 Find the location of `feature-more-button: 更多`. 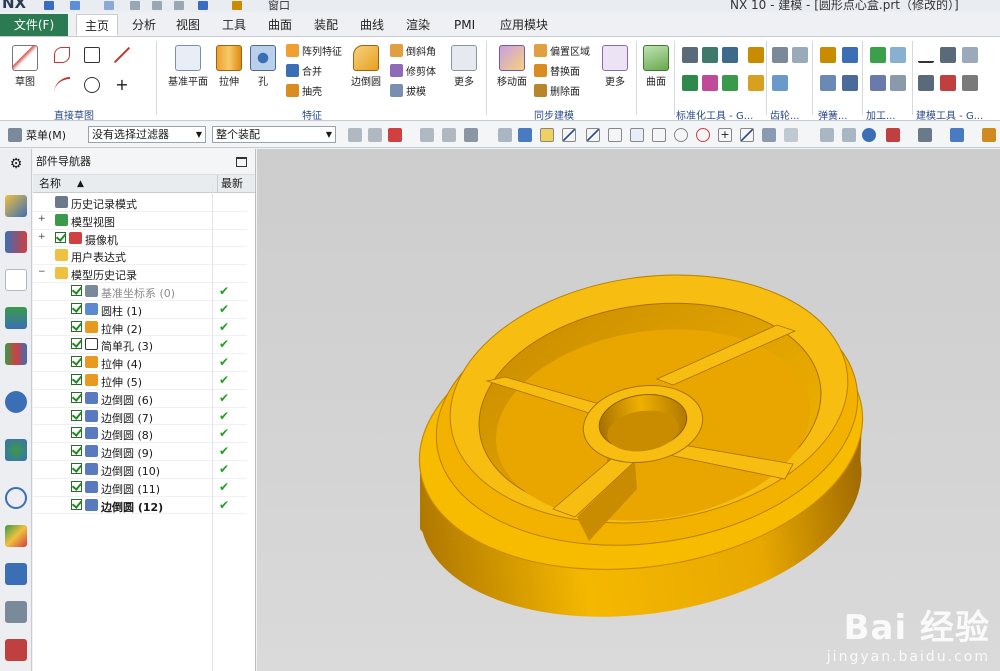

feature-more-button: 更多 is located at coordinates (464, 66).